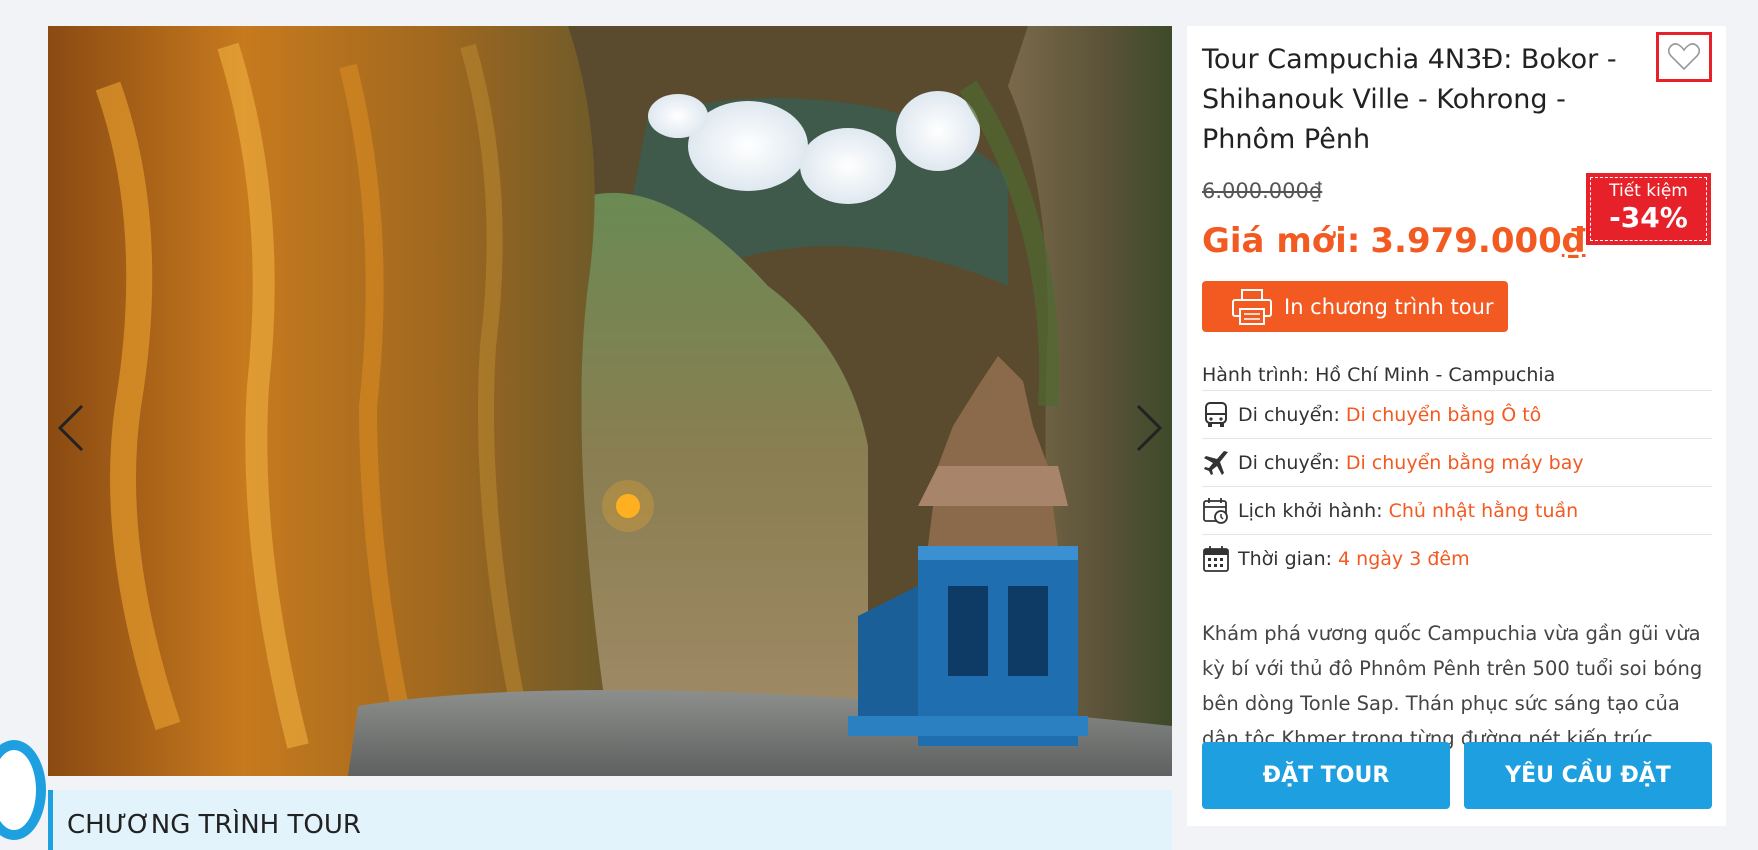 This screenshot has width=1758, height=850. What do you see at coordinates (1216, 463) in the screenshot?
I see `airplane-icon` at bounding box center [1216, 463].